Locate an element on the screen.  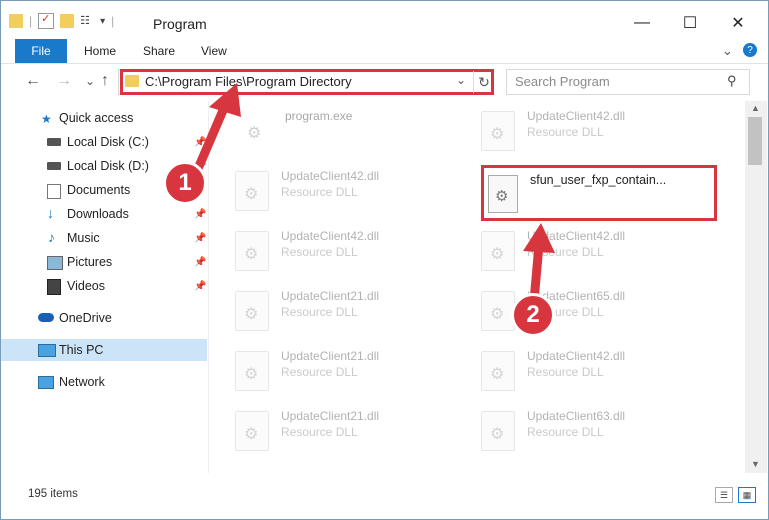
annotation-badge-two: 2 is located at coordinates (533, 315).